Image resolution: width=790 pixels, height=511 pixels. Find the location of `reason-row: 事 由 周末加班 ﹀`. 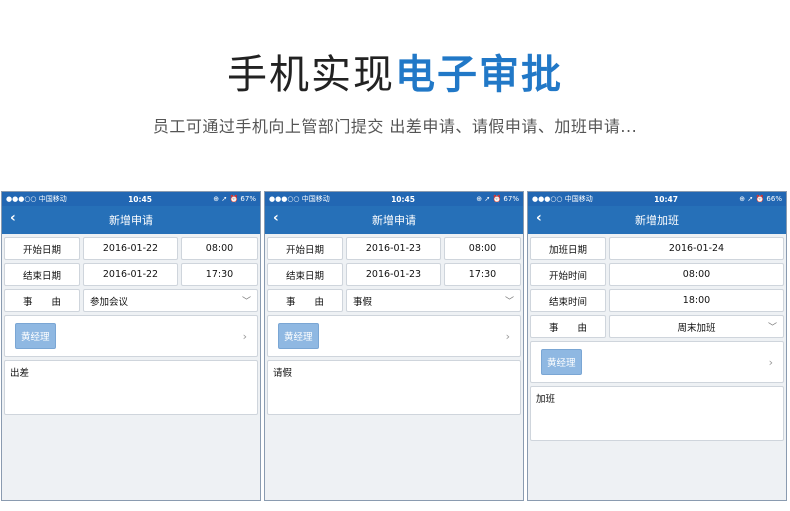

reason-row: 事 由 周末加班 ﹀ is located at coordinates (657, 326).